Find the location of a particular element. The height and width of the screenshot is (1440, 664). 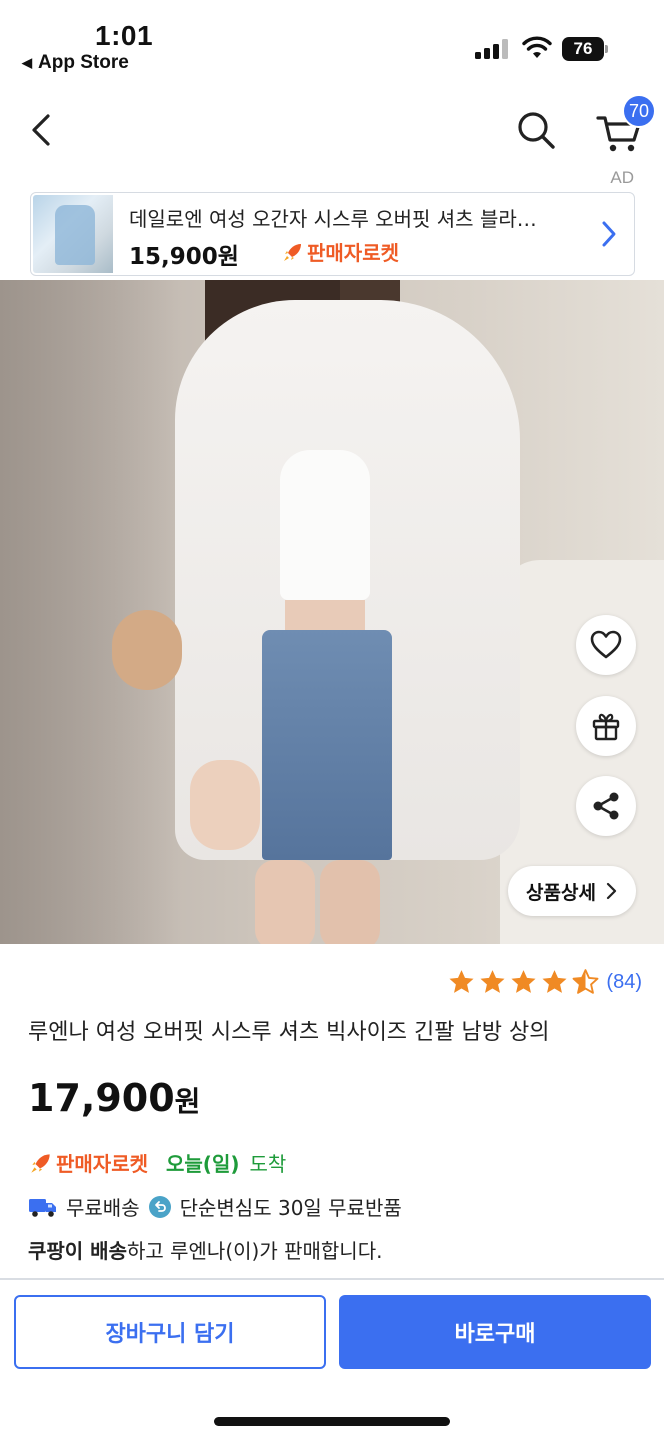

image-camisole is located at coordinates (325, 525).